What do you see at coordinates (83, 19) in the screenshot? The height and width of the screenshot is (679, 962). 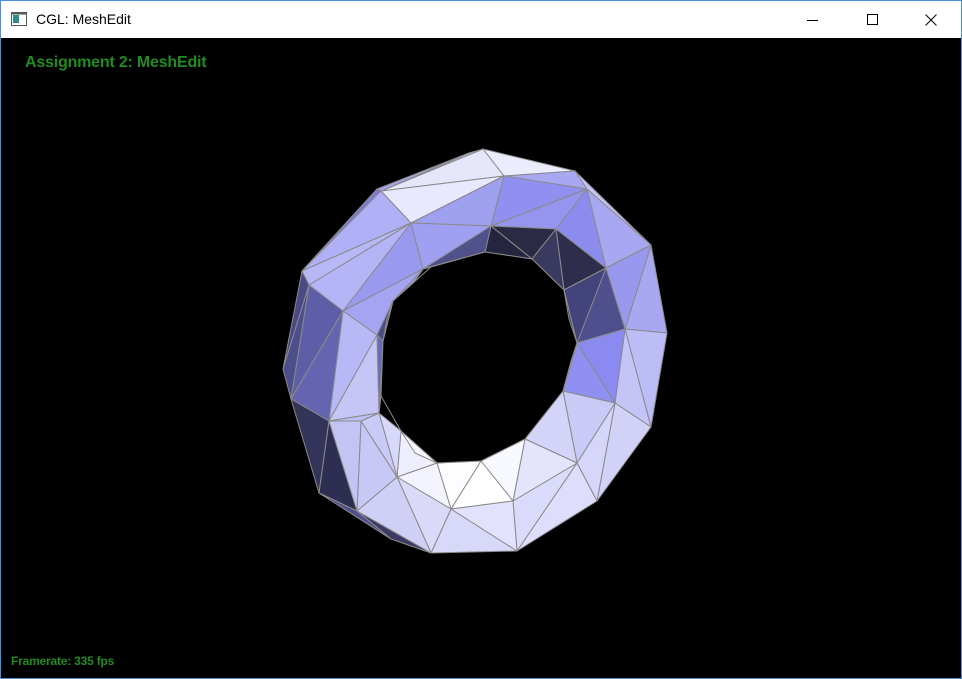 I see `window-title: CGL: MeshEdit` at bounding box center [83, 19].